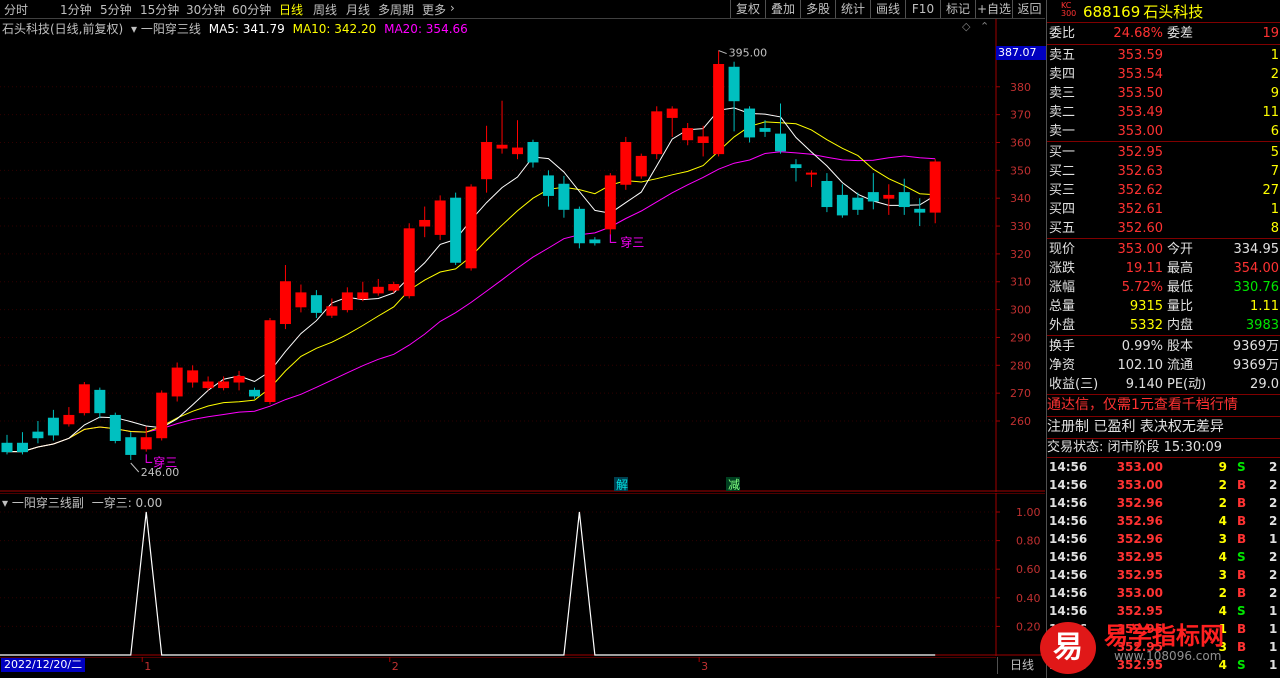 This screenshot has height=678, width=1280. I want to click on watermark-text: 易学指标网, so click(1164, 636).